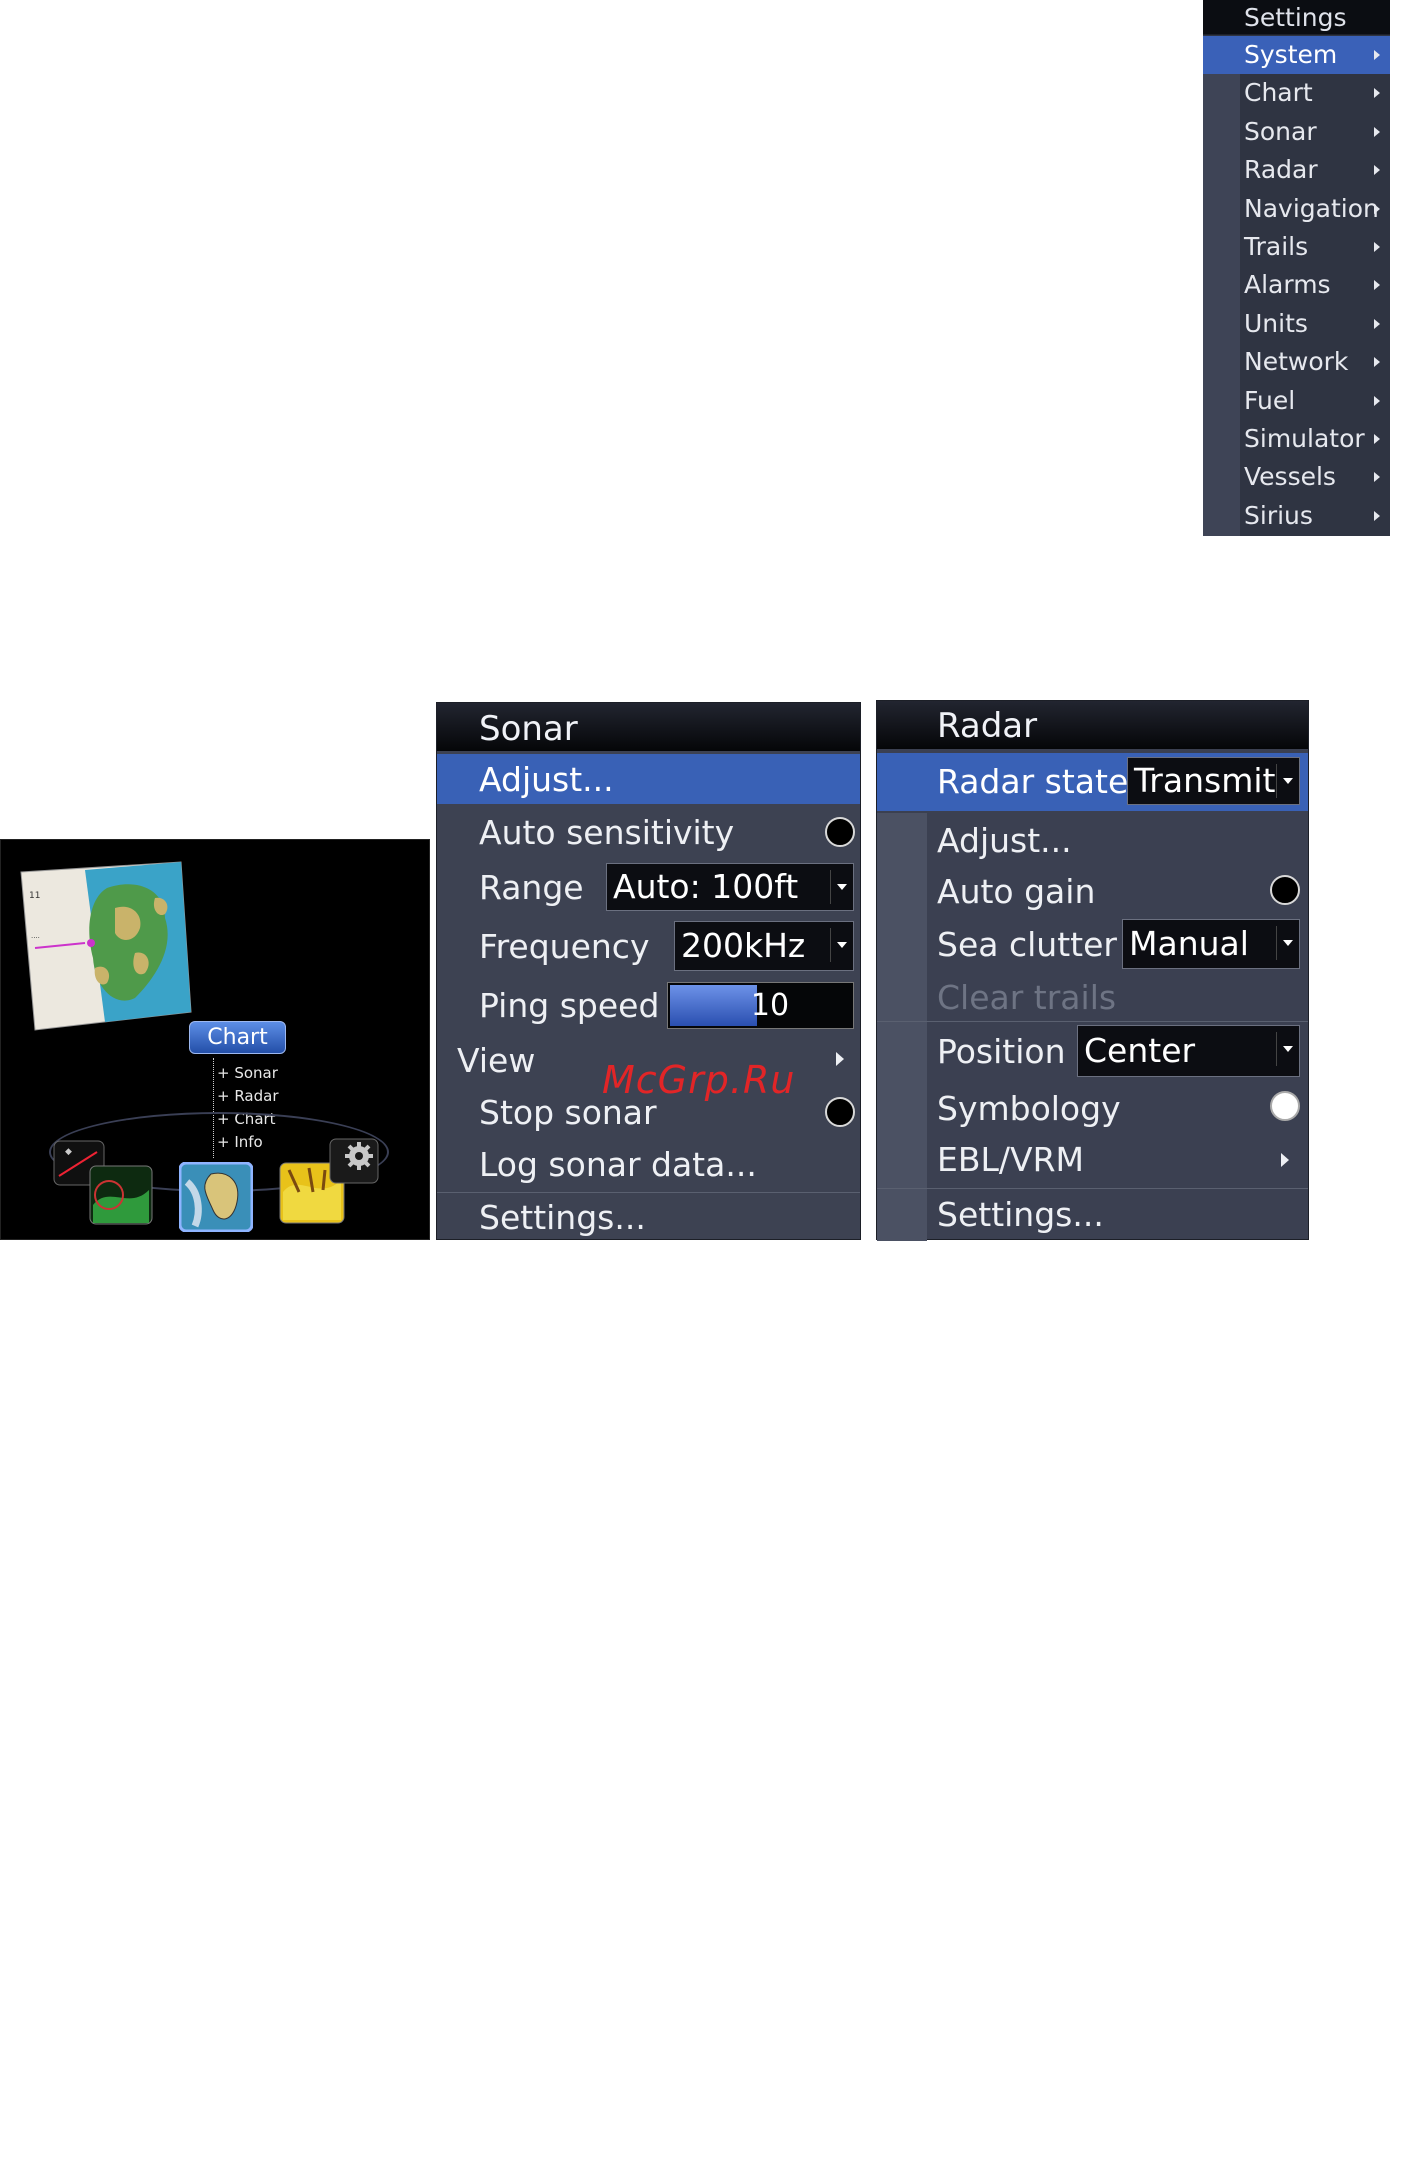 The image size is (1403, 2178). I want to click on settings-item-simulator: Simulator, so click(1296, 439).